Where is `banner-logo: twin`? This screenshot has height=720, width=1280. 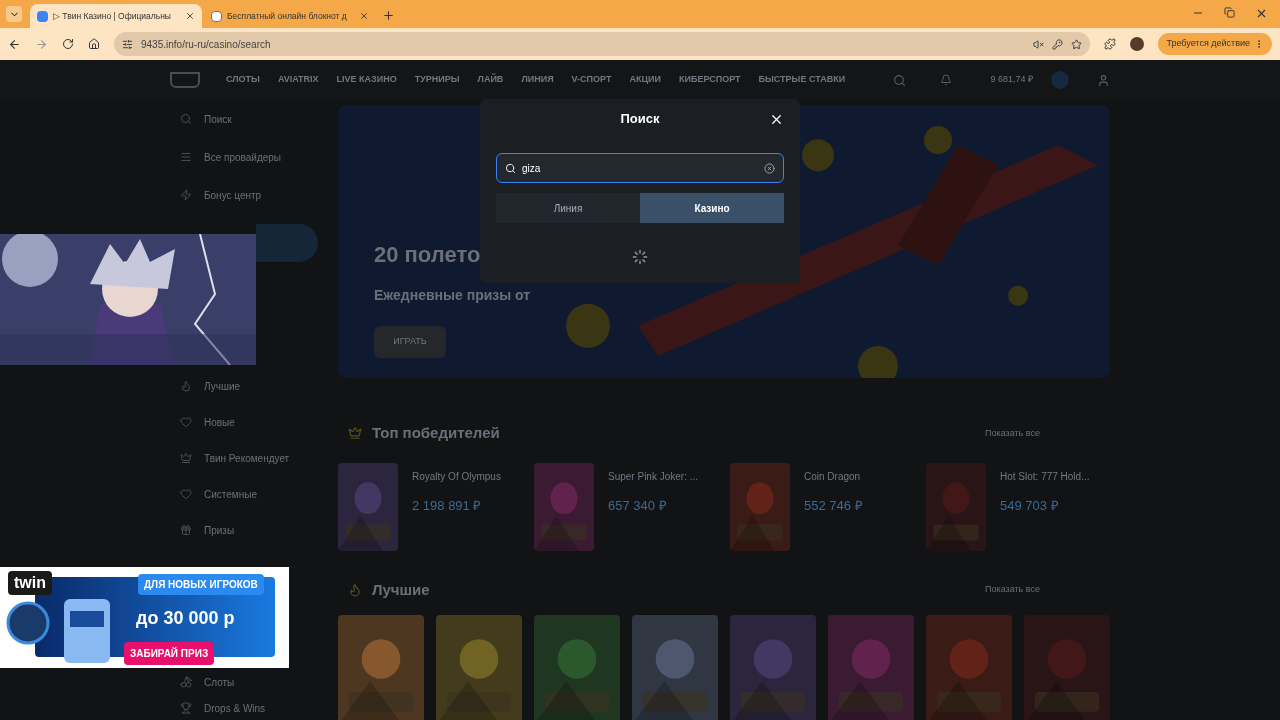 banner-logo: twin is located at coordinates (30, 583).